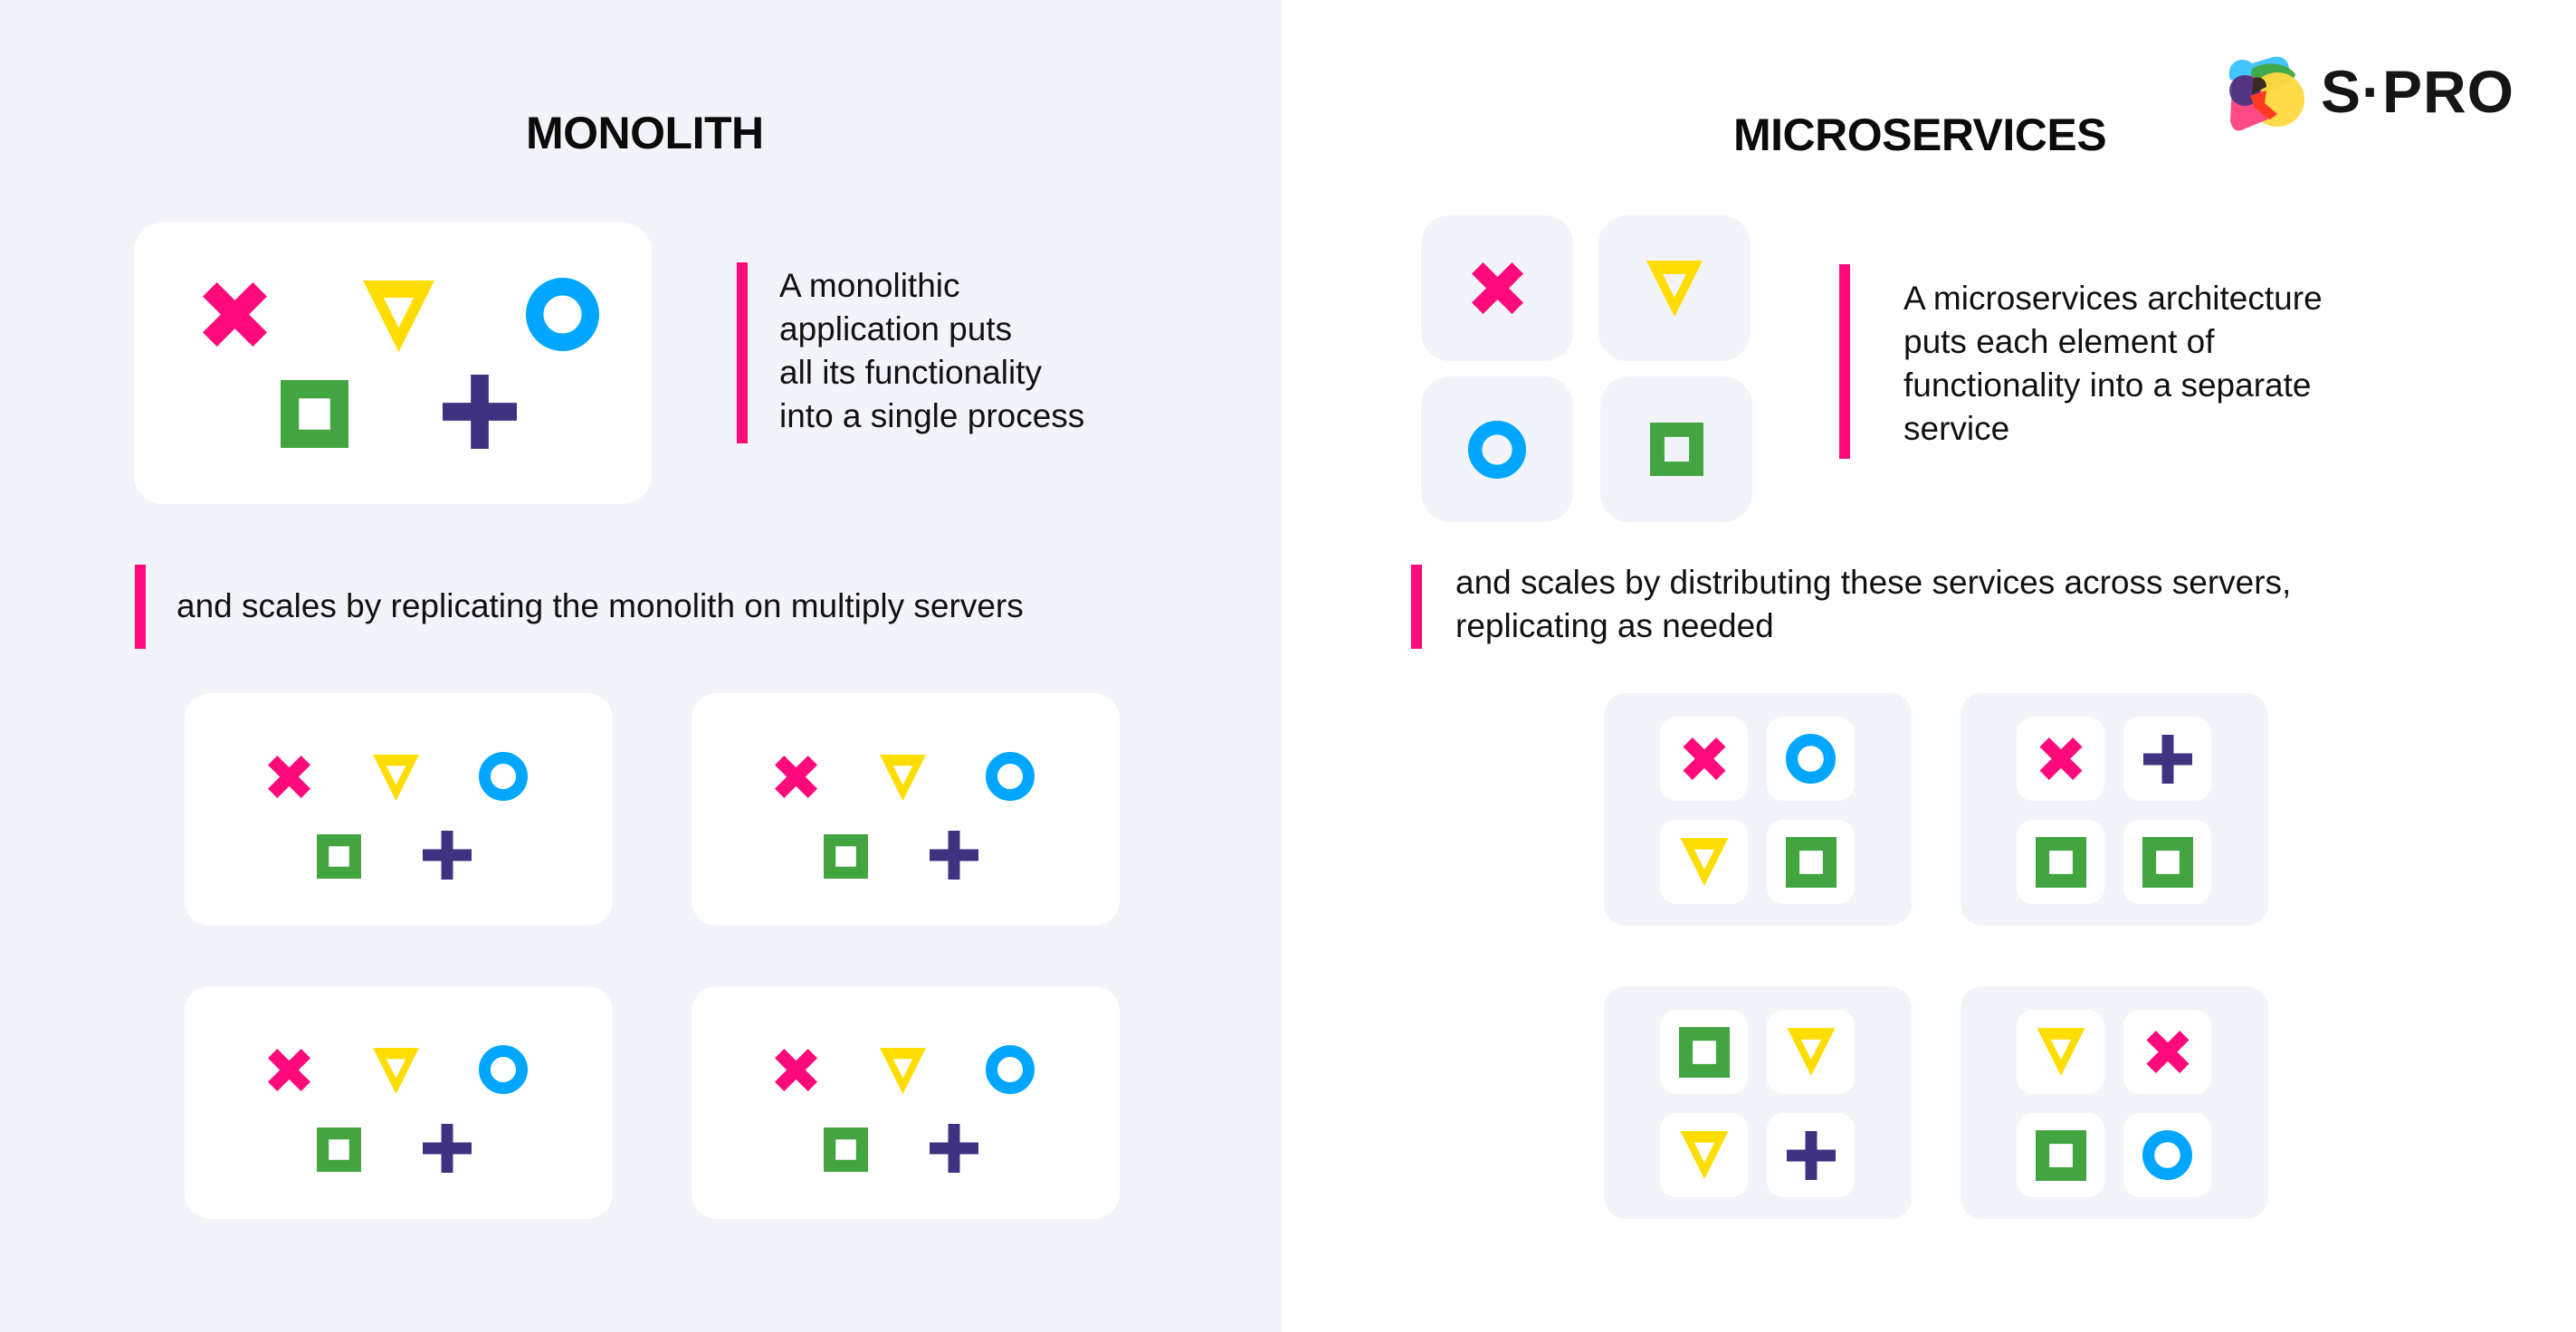 The width and height of the screenshot is (2576, 1332). Describe the element at coordinates (393, 363) in the screenshot. I see `monolith-application-card` at that location.